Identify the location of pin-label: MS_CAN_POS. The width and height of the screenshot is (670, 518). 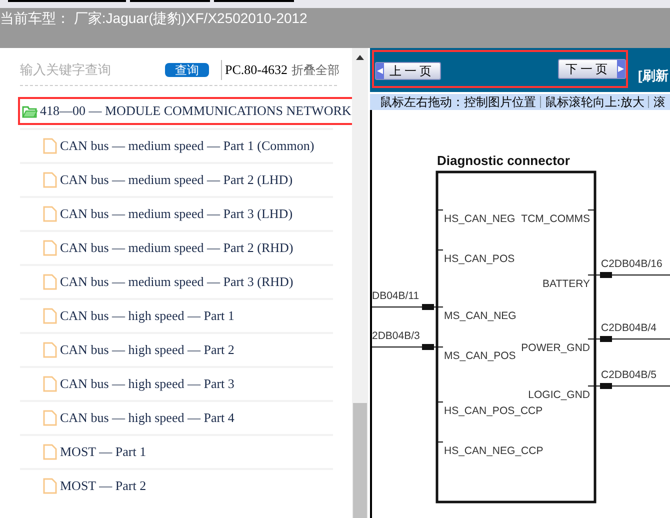
(480, 356).